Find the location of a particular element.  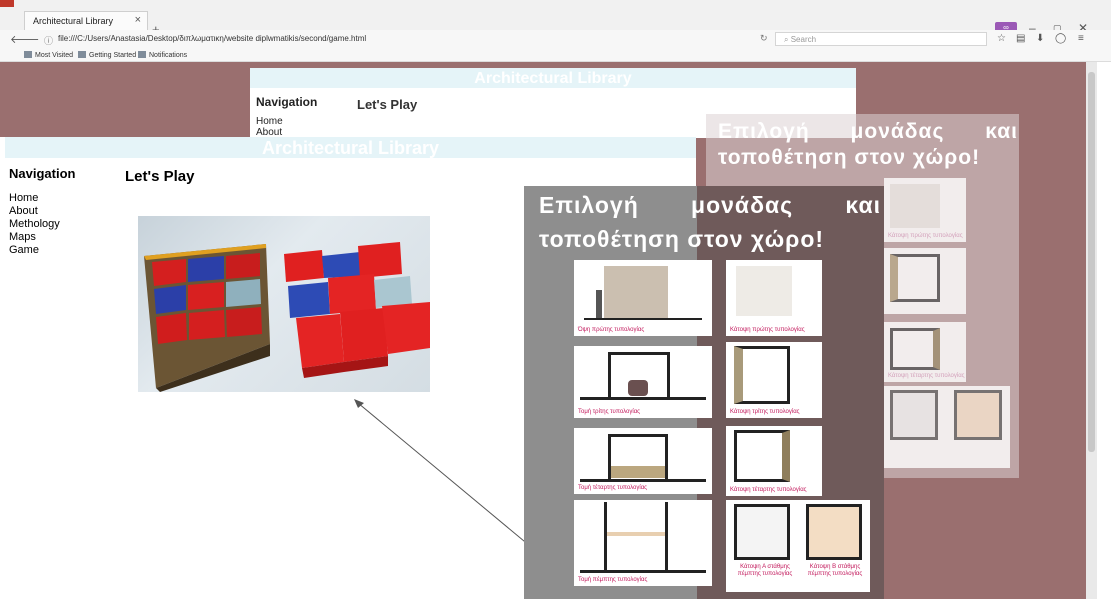

bookmark-getting-started: Getting Started is located at coordinates (107, 55).